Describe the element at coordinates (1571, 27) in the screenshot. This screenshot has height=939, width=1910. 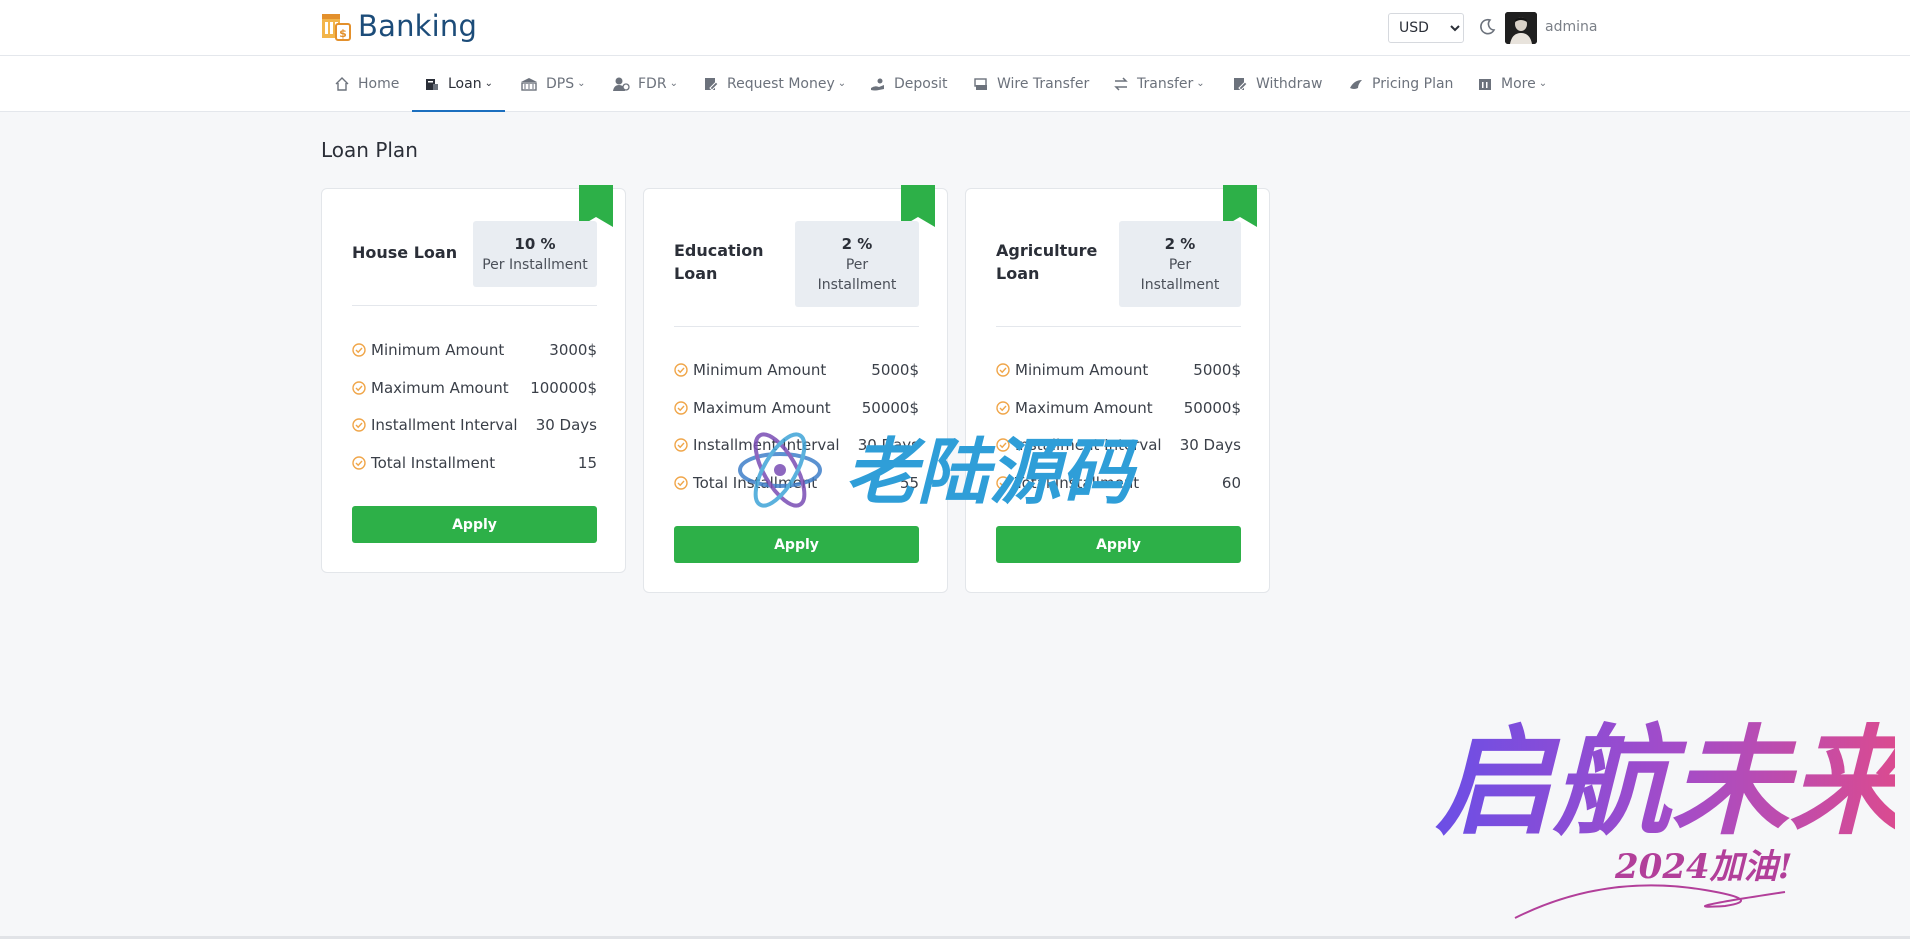
I see `user-name: admina` at that location.